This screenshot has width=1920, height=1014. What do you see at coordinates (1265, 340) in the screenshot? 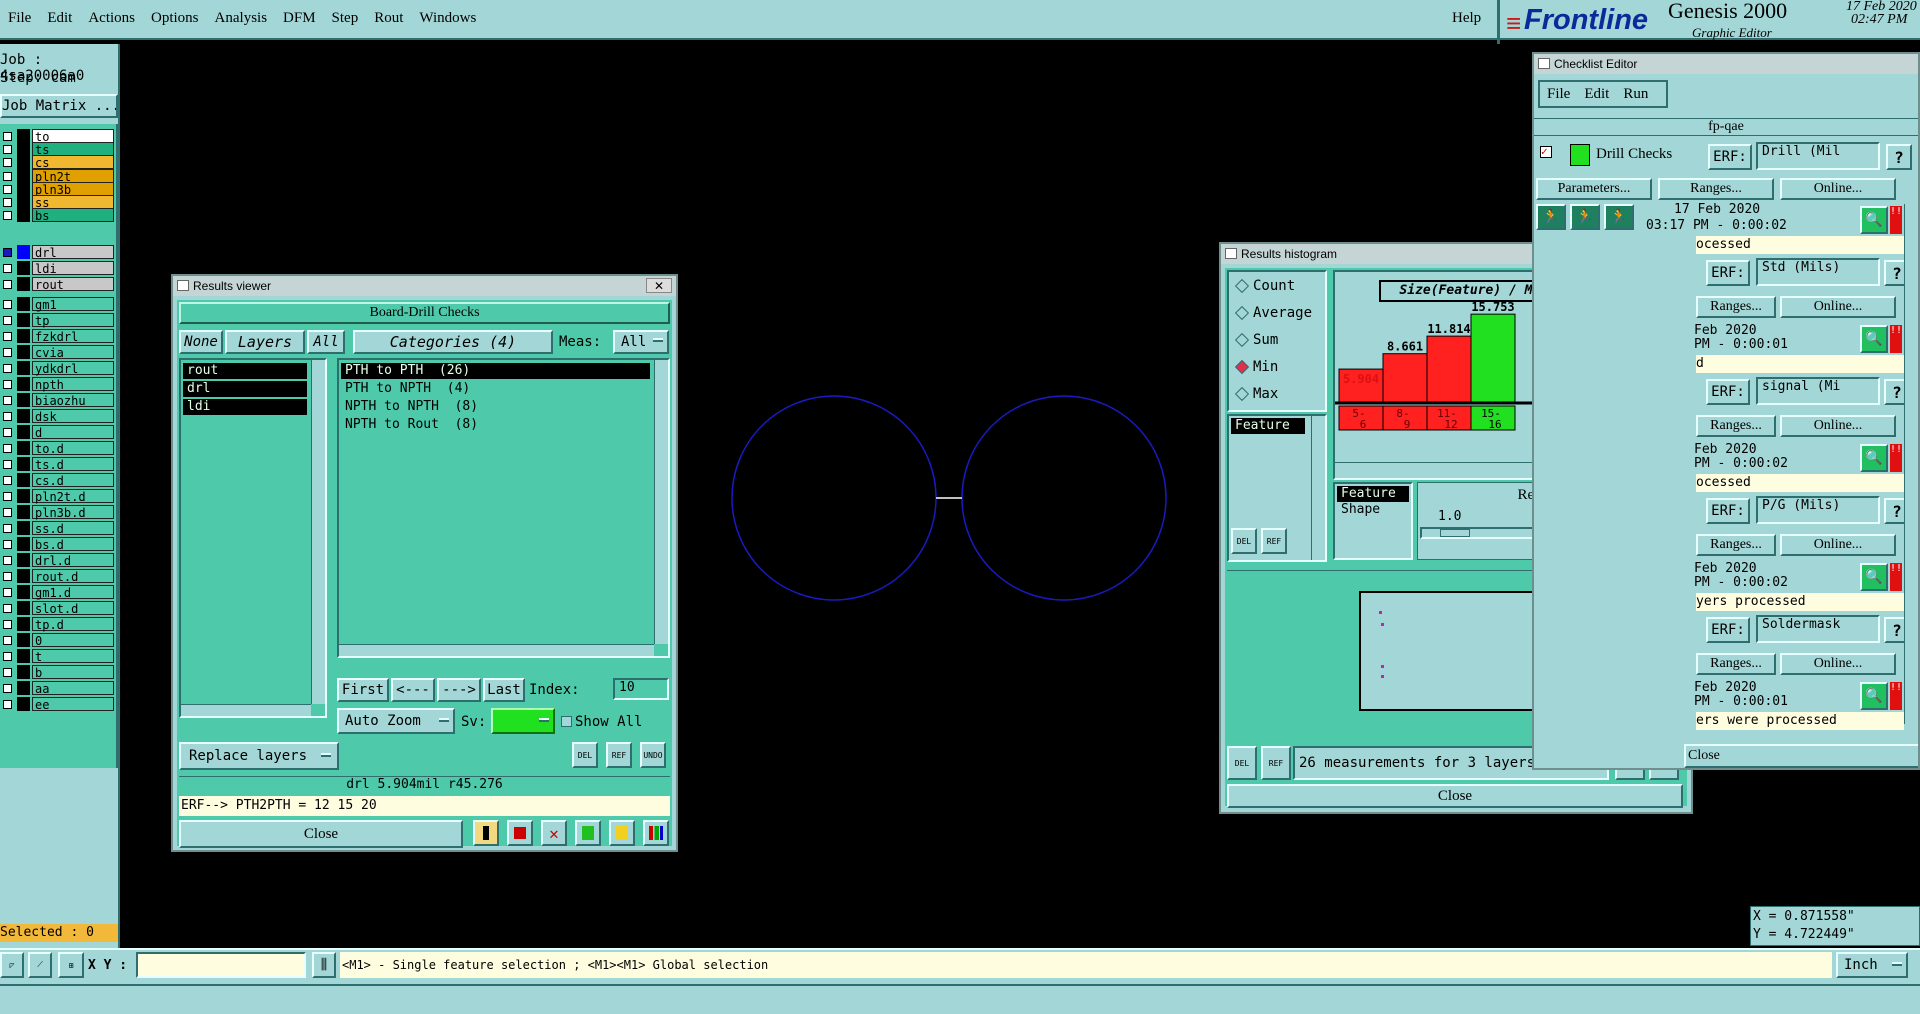
I see `option-label-sum: Sum` at bounding box center [1265, 340].